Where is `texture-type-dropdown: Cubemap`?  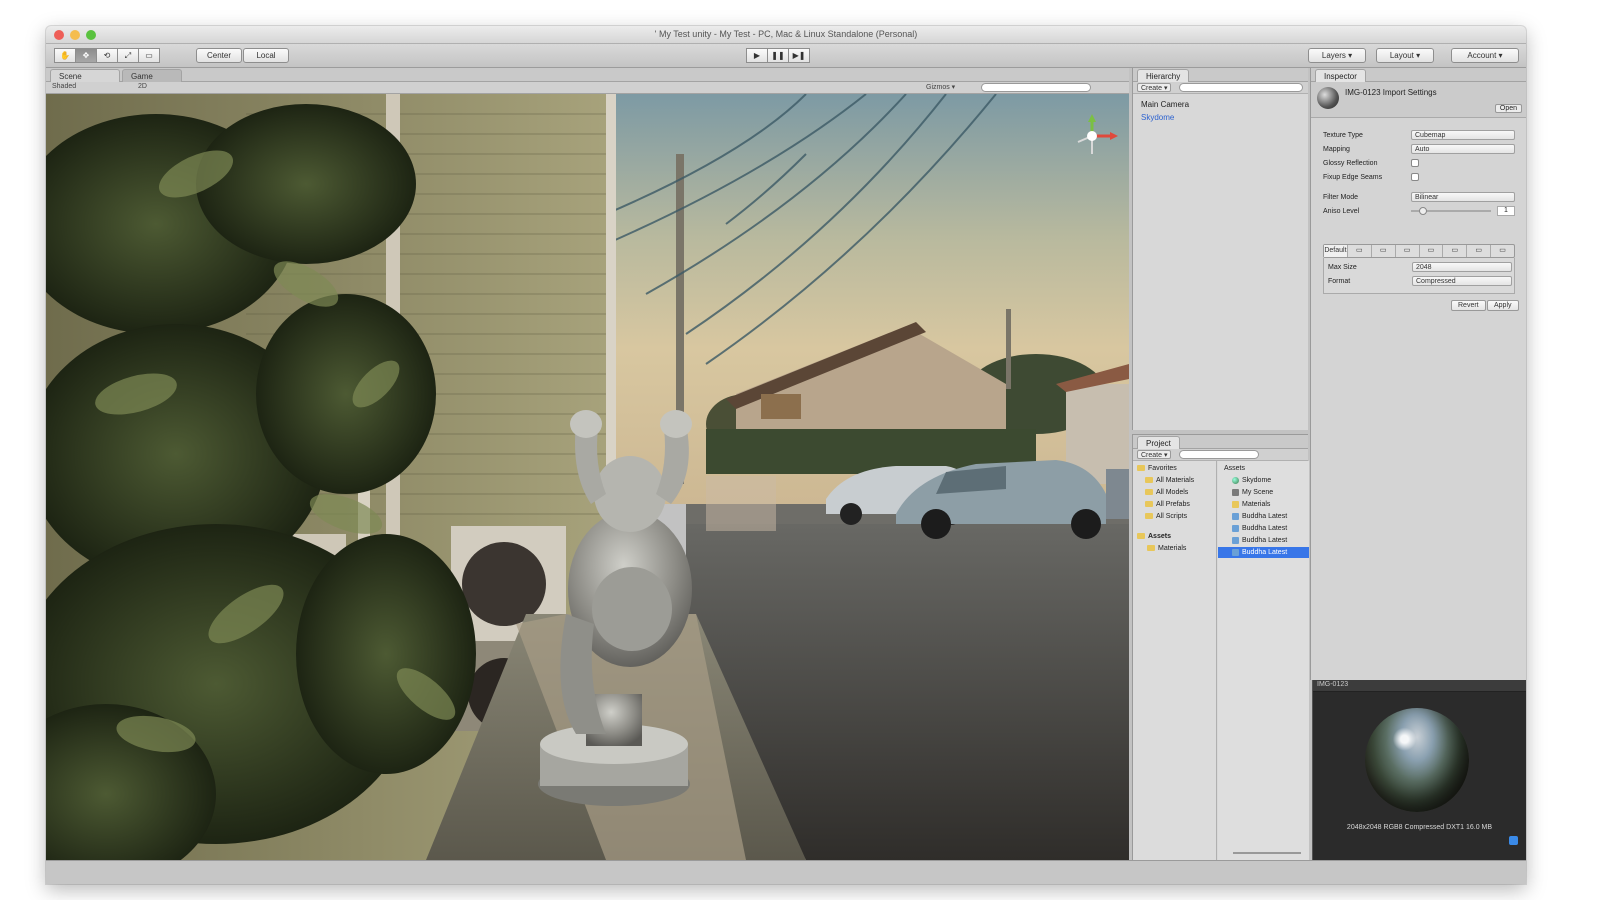 texture-type-dropdown: Cubemap is located at coordinates (1463, 135).